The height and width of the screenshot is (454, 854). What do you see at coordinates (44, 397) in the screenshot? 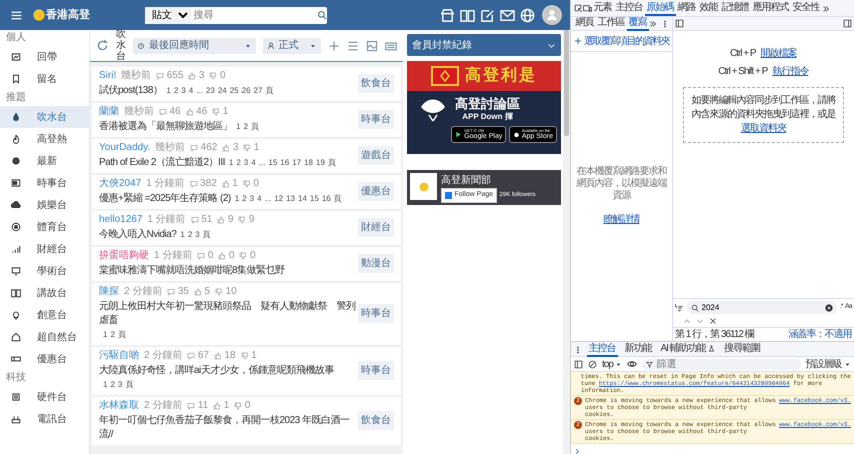
I see `sidebar-item: 硬件台` at bounding box center [44, 397].